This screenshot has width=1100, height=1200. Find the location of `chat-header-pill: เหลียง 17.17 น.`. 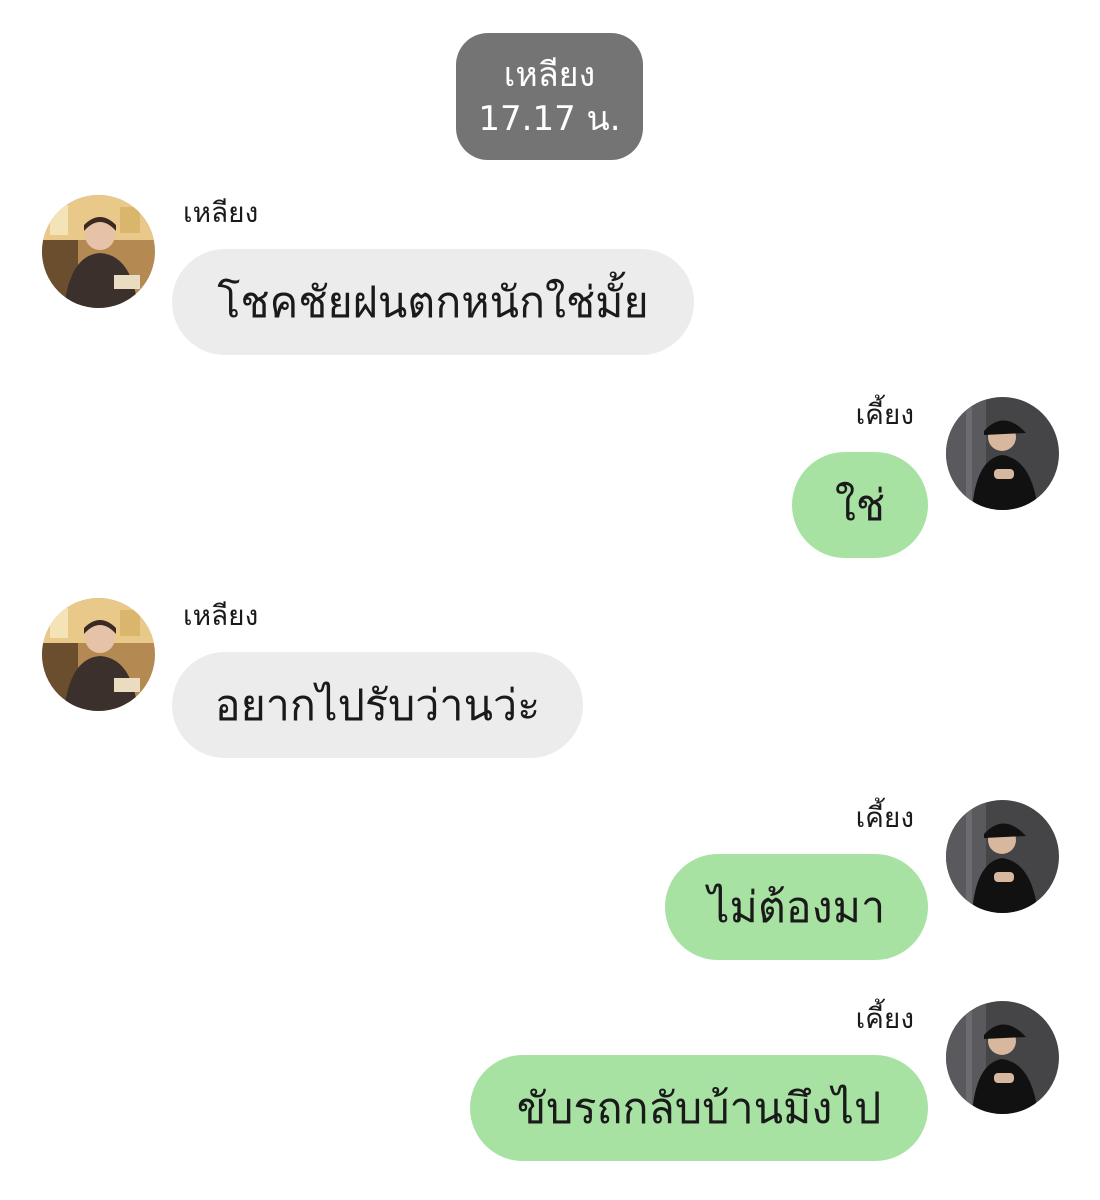

chat-header-pill: เหลียง 17.17 น. is located at coordinates (549, 96).